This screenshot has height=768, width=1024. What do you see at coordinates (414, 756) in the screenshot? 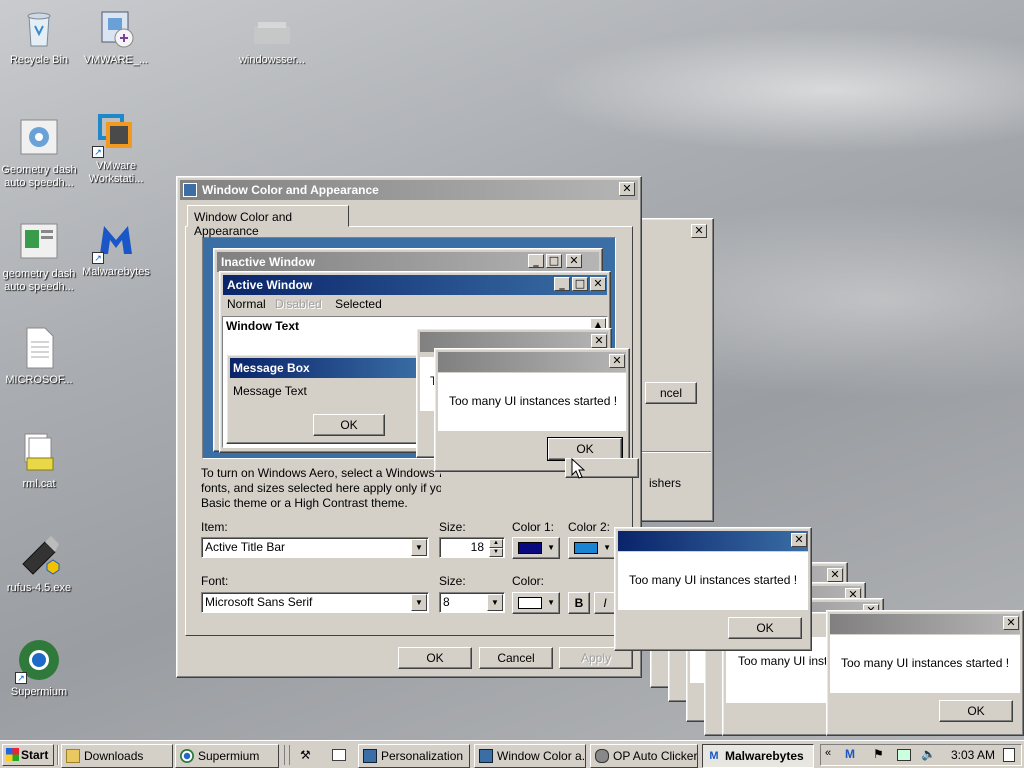
I see `taskbar-item-personalization: Personalization` at bounding box center [414, 756].